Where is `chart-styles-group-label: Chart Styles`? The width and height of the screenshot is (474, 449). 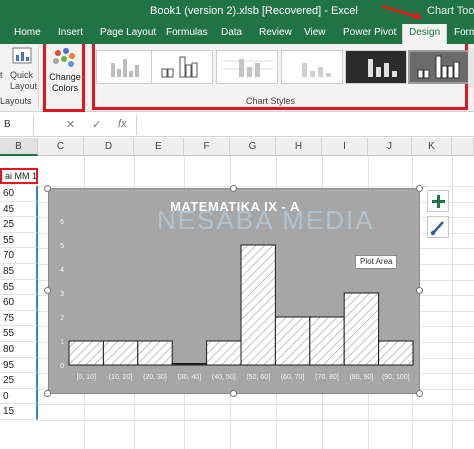 chart-styles-group-label: Chart Styles is located at coordinates (271, 101).